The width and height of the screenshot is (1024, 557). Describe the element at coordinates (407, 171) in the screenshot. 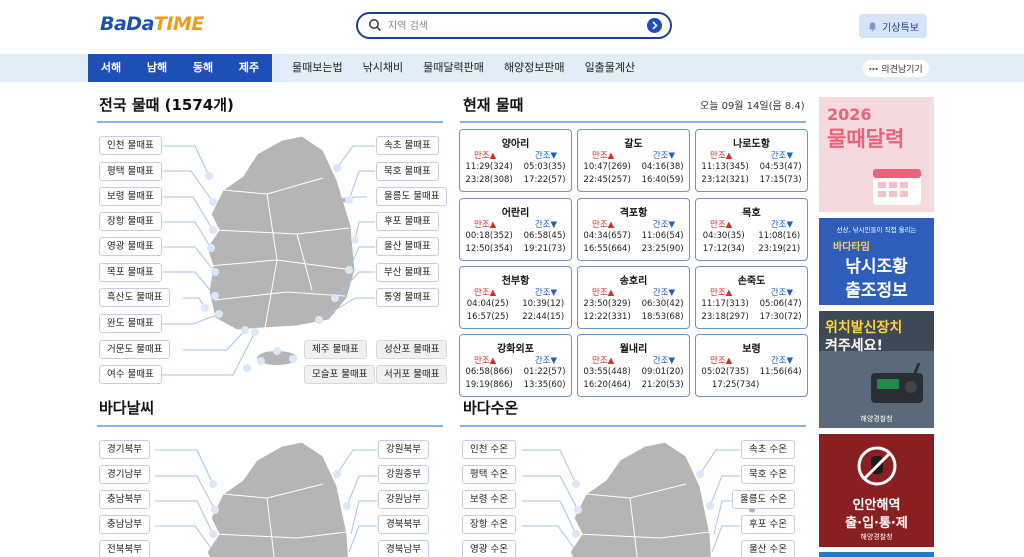

I see `tide-label-mukho: 묵호 물때표` at that location.